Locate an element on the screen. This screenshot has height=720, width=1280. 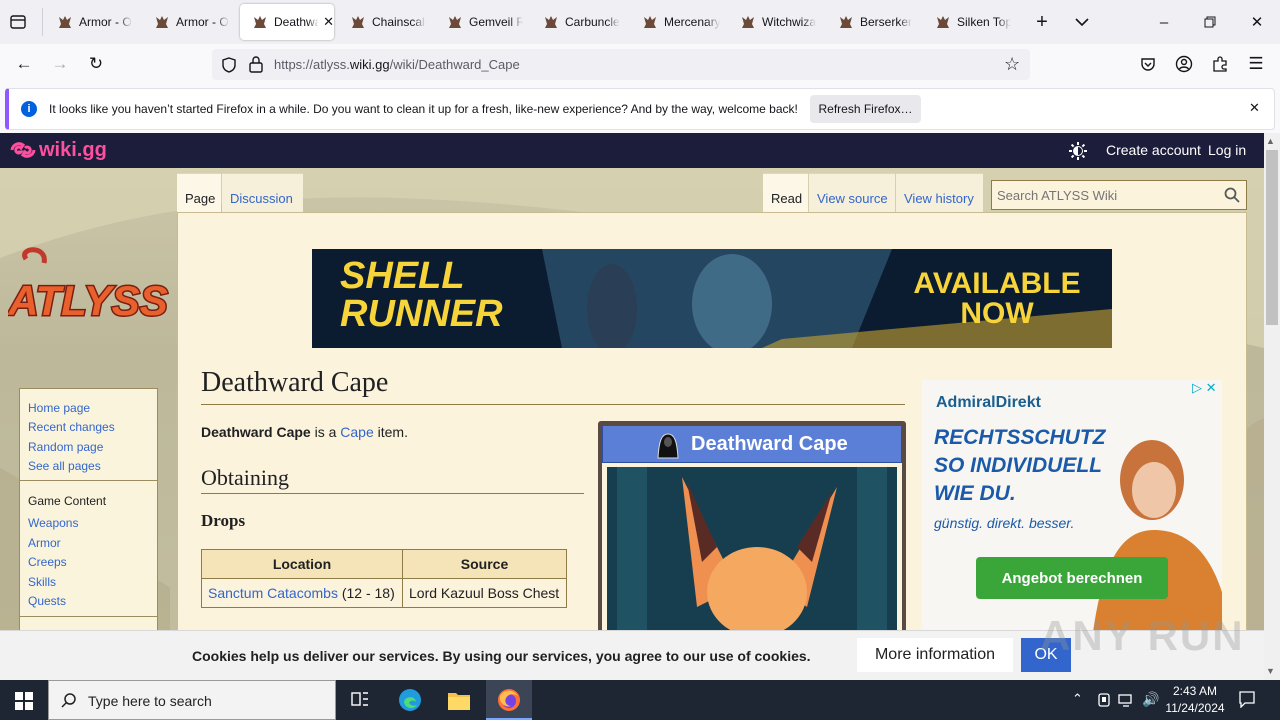
ad-choices-icon: ▷ ✕ is located at coordinates (1204, 388).